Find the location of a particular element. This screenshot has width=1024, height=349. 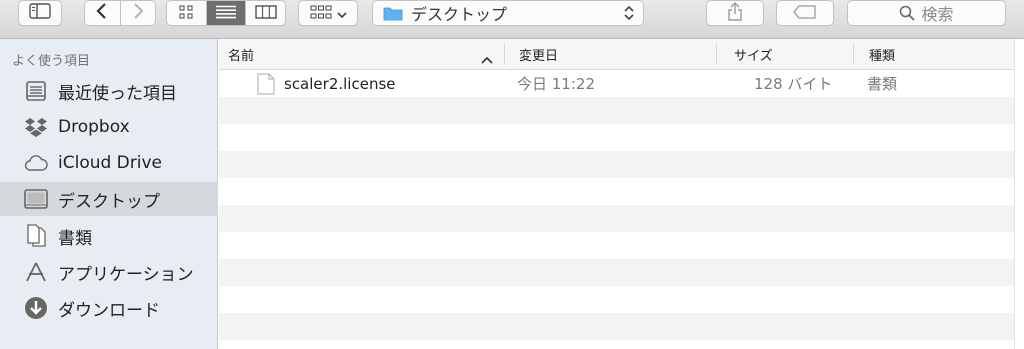

sidebar-item-dropbox: Dropbox is located at coordinates (109, 127).